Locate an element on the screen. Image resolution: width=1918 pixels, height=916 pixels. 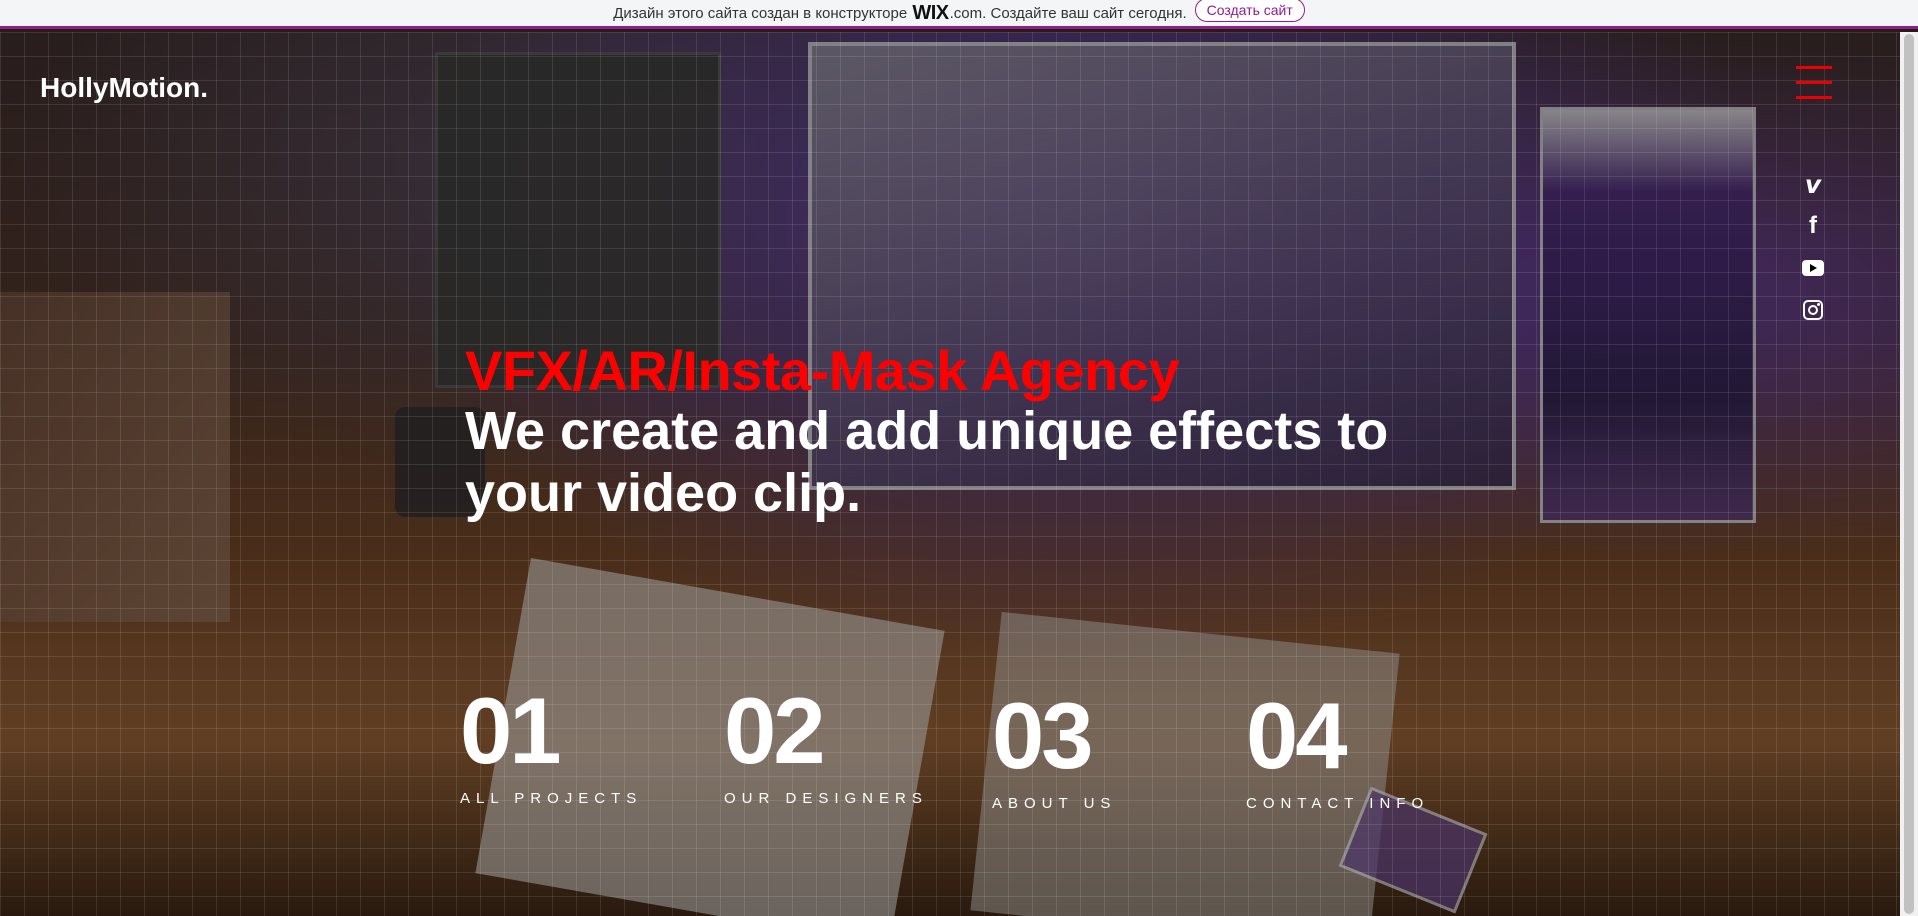
scrollbar is located at coordinates (1909, 474).